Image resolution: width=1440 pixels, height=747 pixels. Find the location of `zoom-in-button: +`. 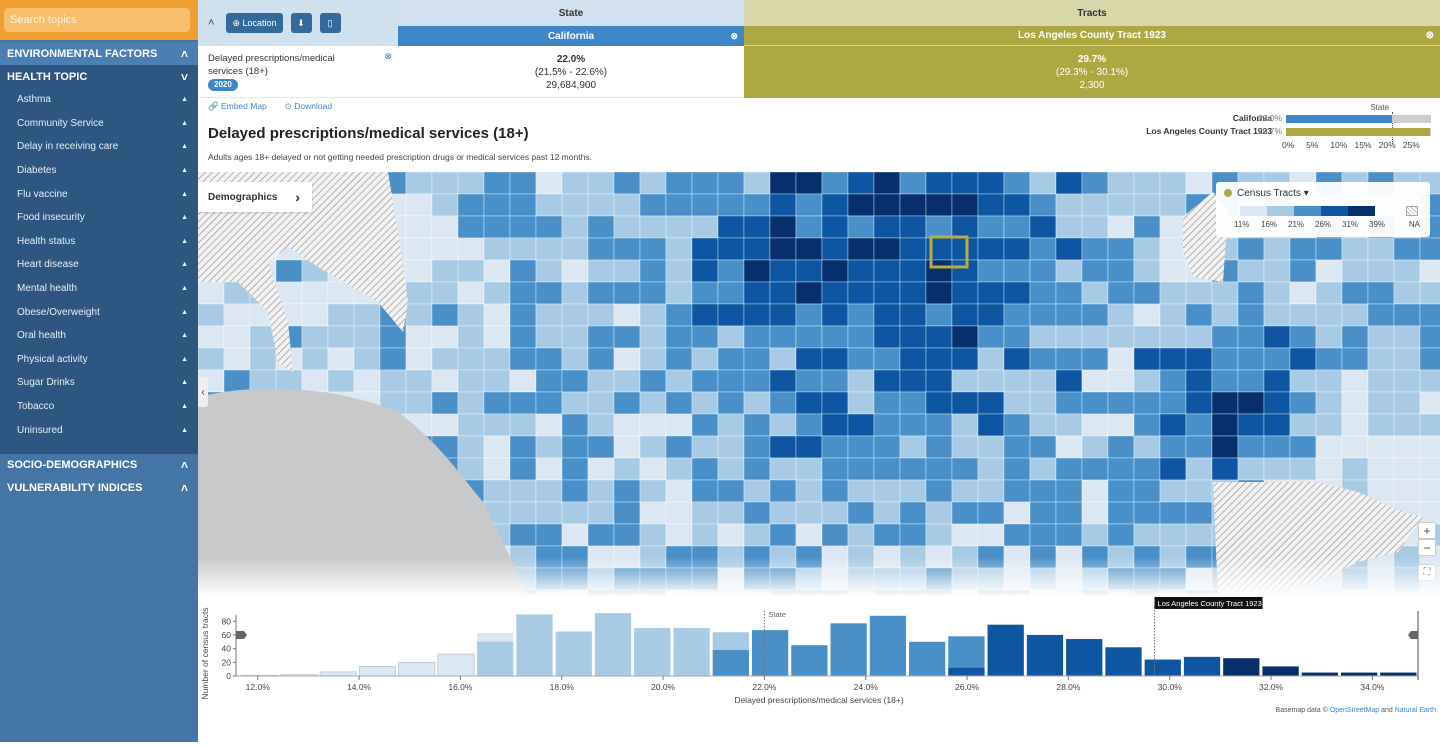

zoom-in-button: + is located at coordinates (1427, 530).